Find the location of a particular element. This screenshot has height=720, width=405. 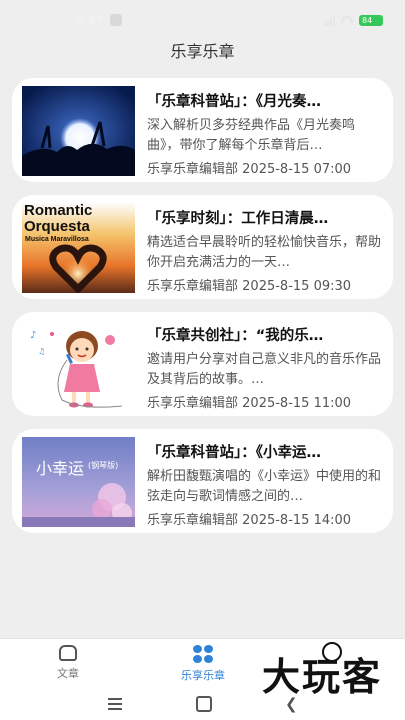

singing-girl-cartoon-image: ♪ ♫ is located at coordinates (78, 365).